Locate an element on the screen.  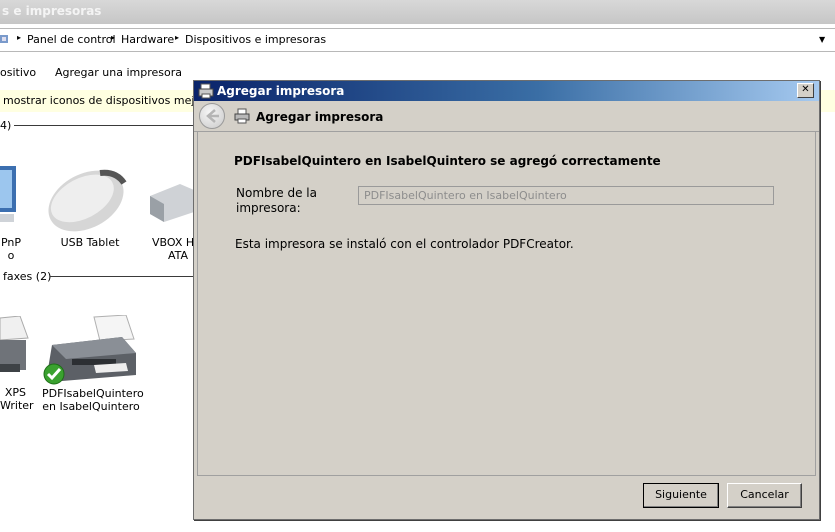
explorer-title-bar: s e impresoras is located at coordinates (417, 12).